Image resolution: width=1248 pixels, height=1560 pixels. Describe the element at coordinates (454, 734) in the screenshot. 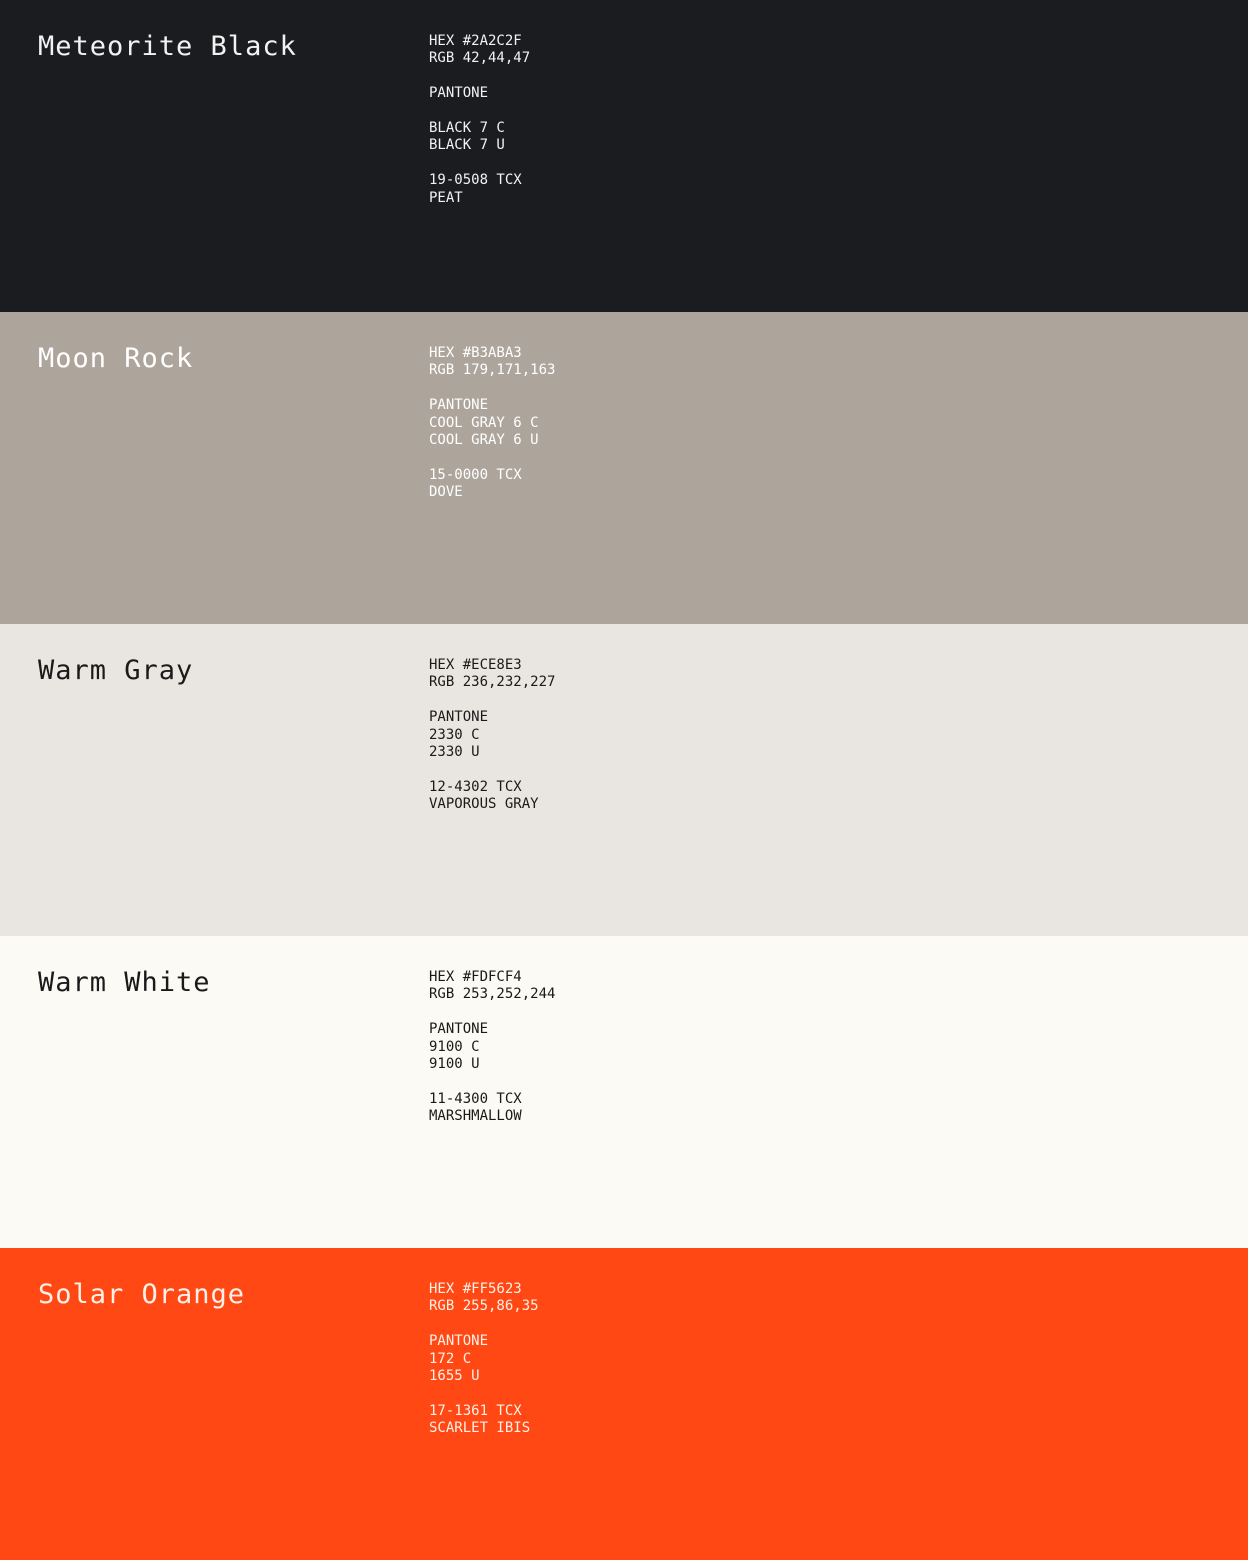

I see `spec-line: 2330 C` at that location.